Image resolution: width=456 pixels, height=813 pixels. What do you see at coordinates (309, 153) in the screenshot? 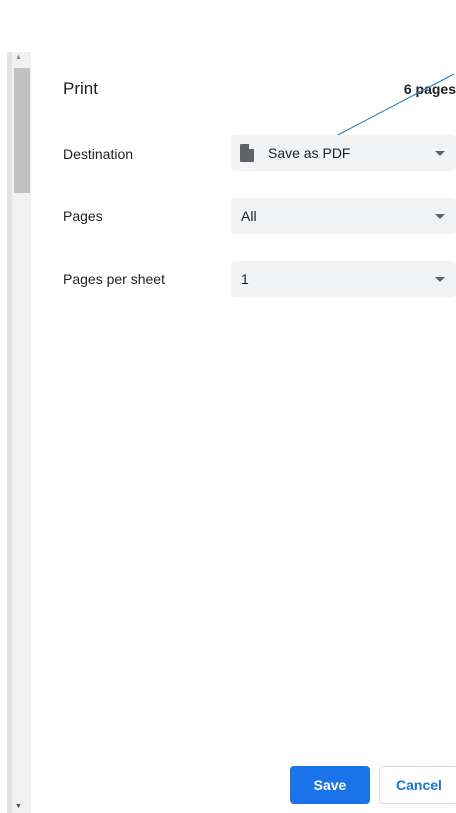
I see `destination-value: Save as PDF` at bounding box center [309, 153].